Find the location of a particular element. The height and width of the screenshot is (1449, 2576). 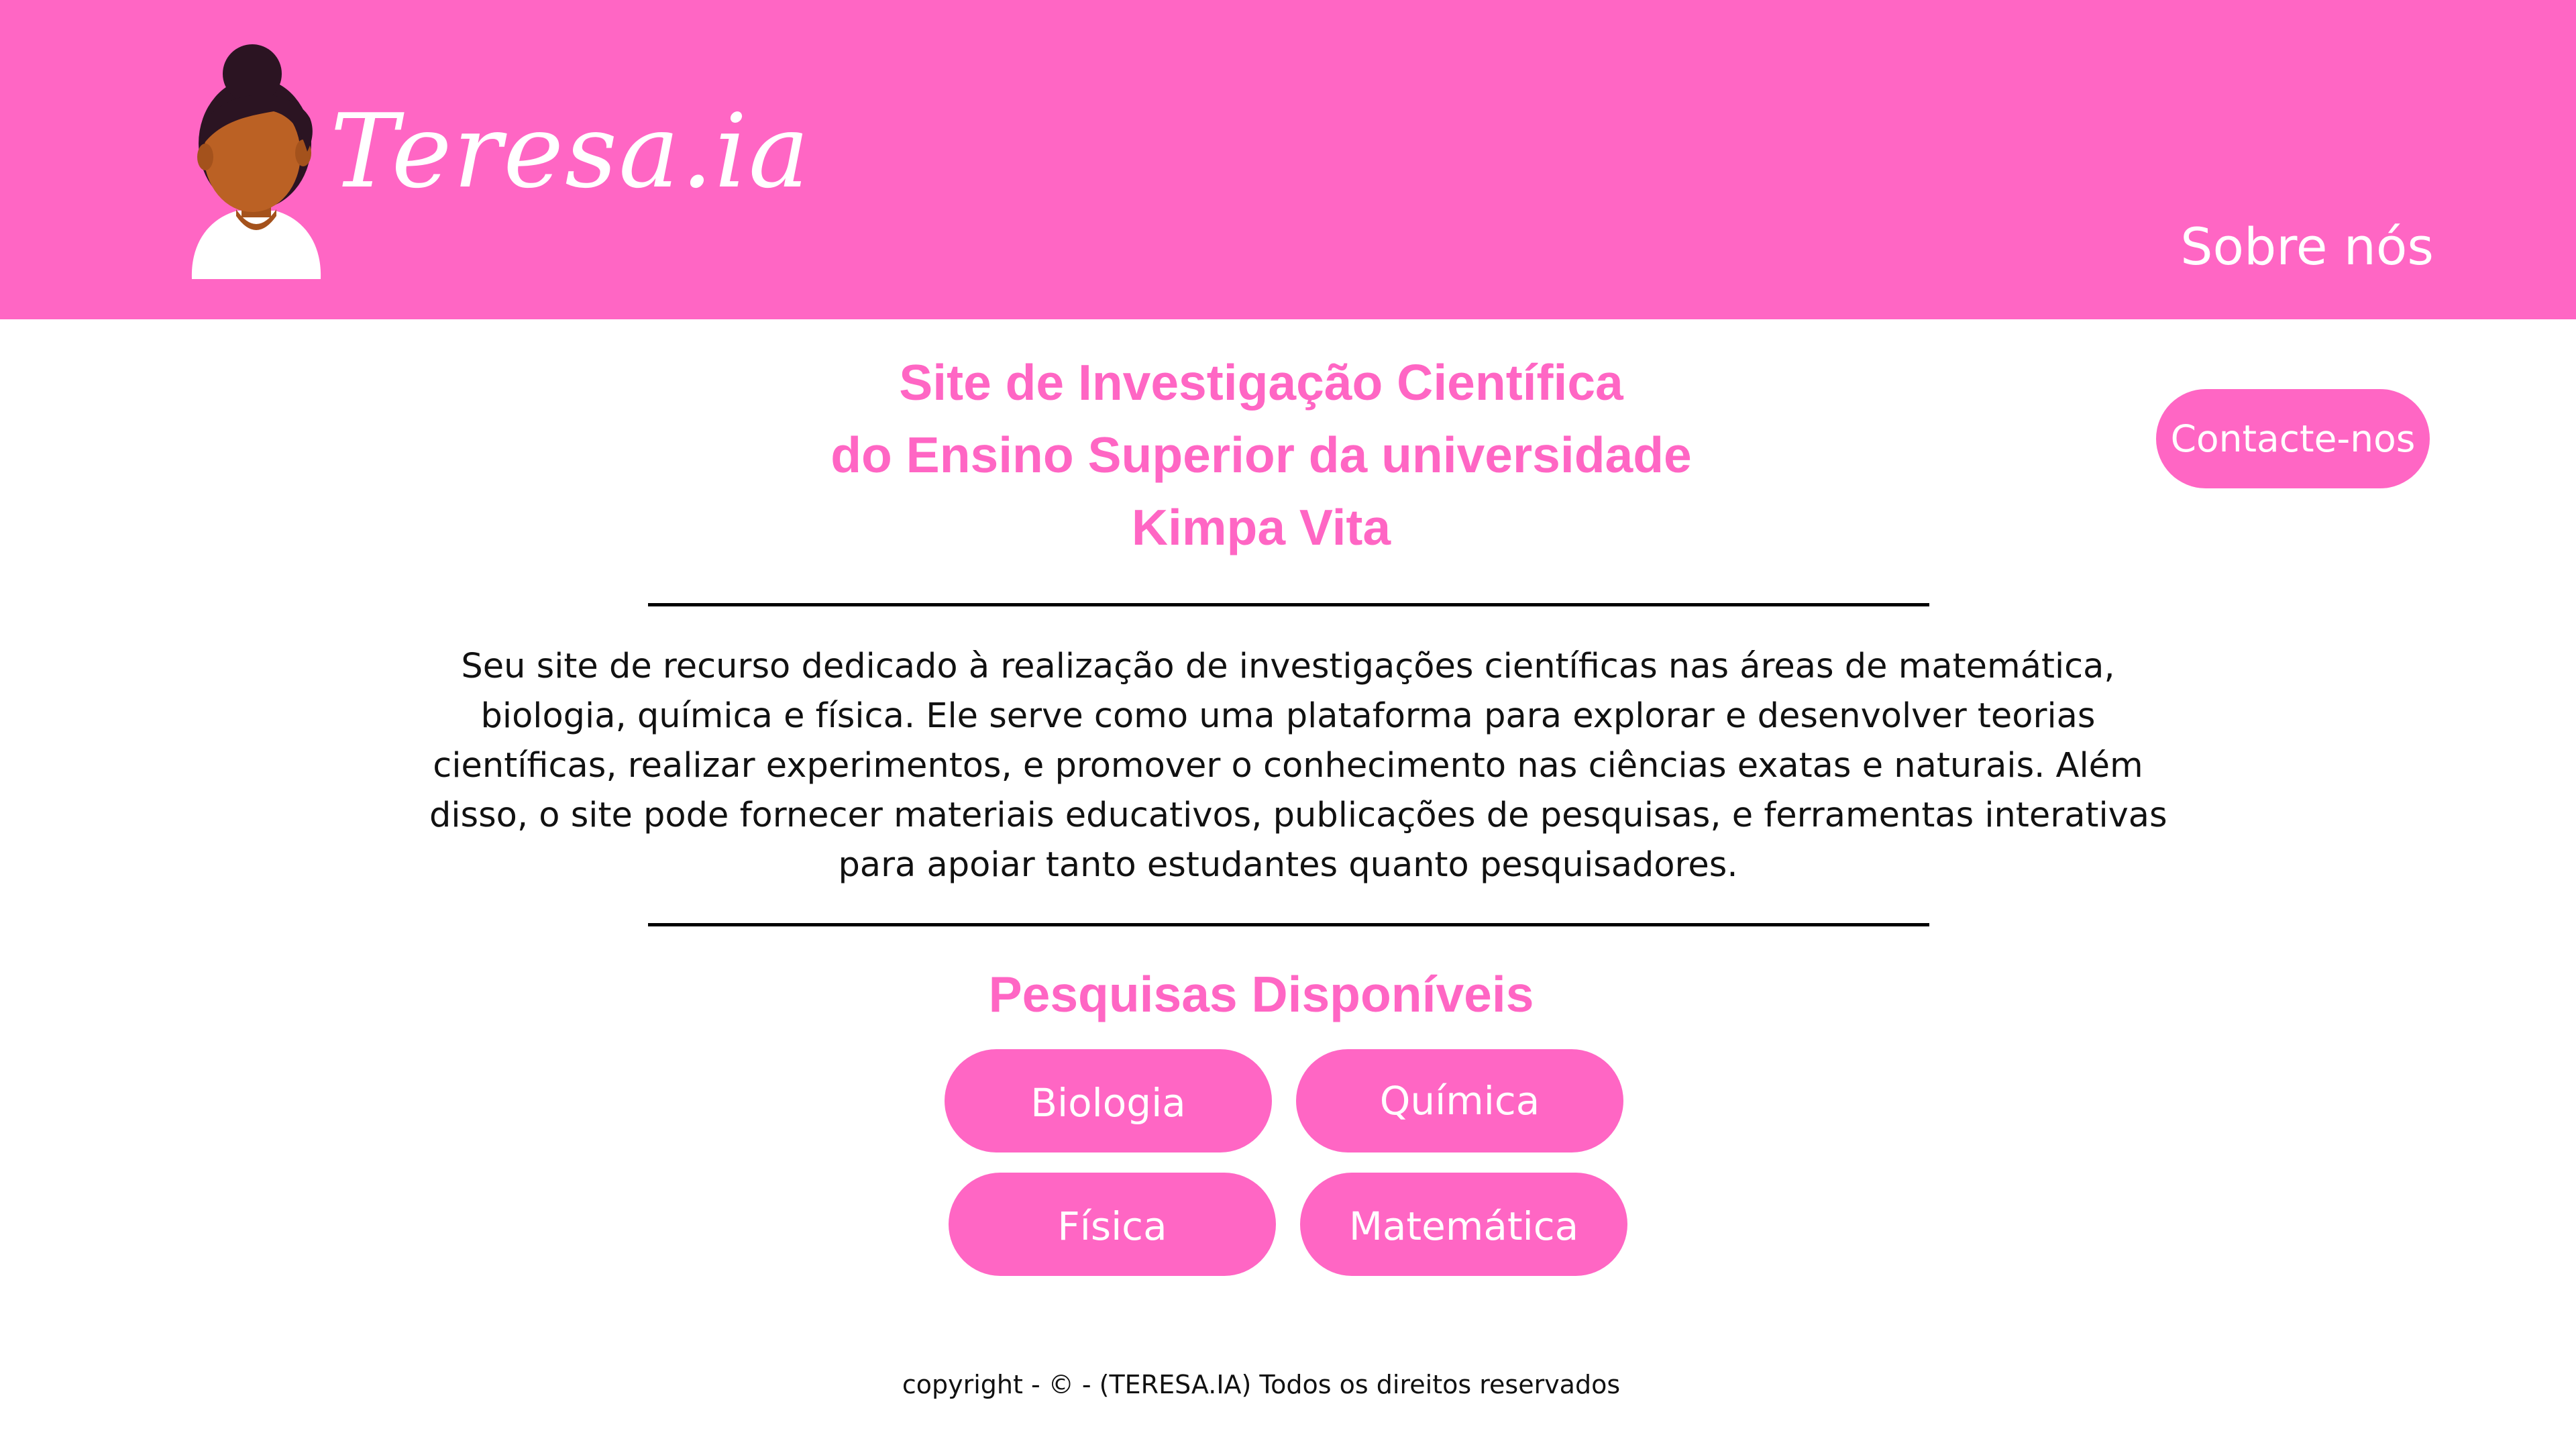

contact-button: Contacte-nos is located at coordinates (2293, 438).